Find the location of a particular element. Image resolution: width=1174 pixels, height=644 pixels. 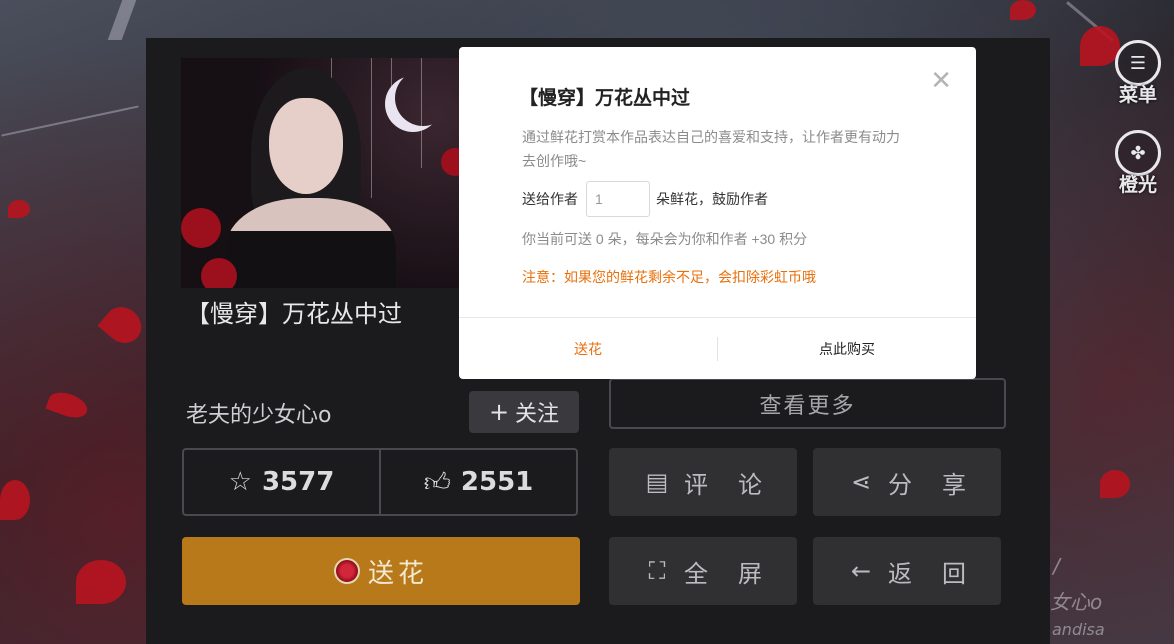

star-icon: ☆ is located at coordinates (240, 482).